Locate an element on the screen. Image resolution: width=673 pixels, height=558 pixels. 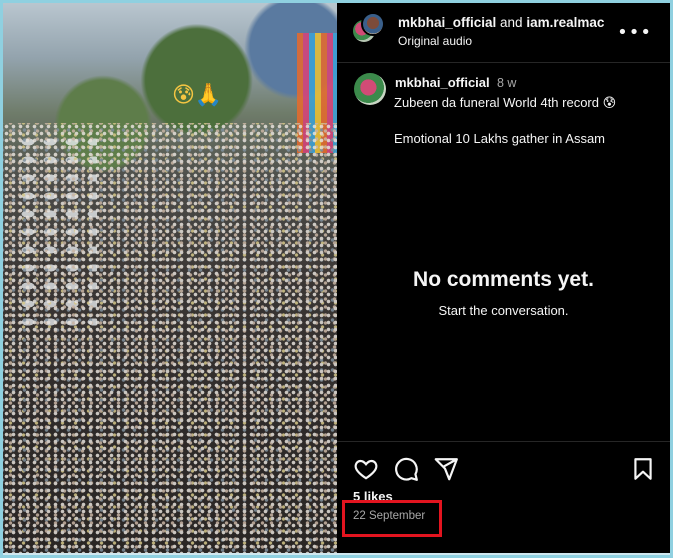
send-icon is located at coordinates (446, 469).